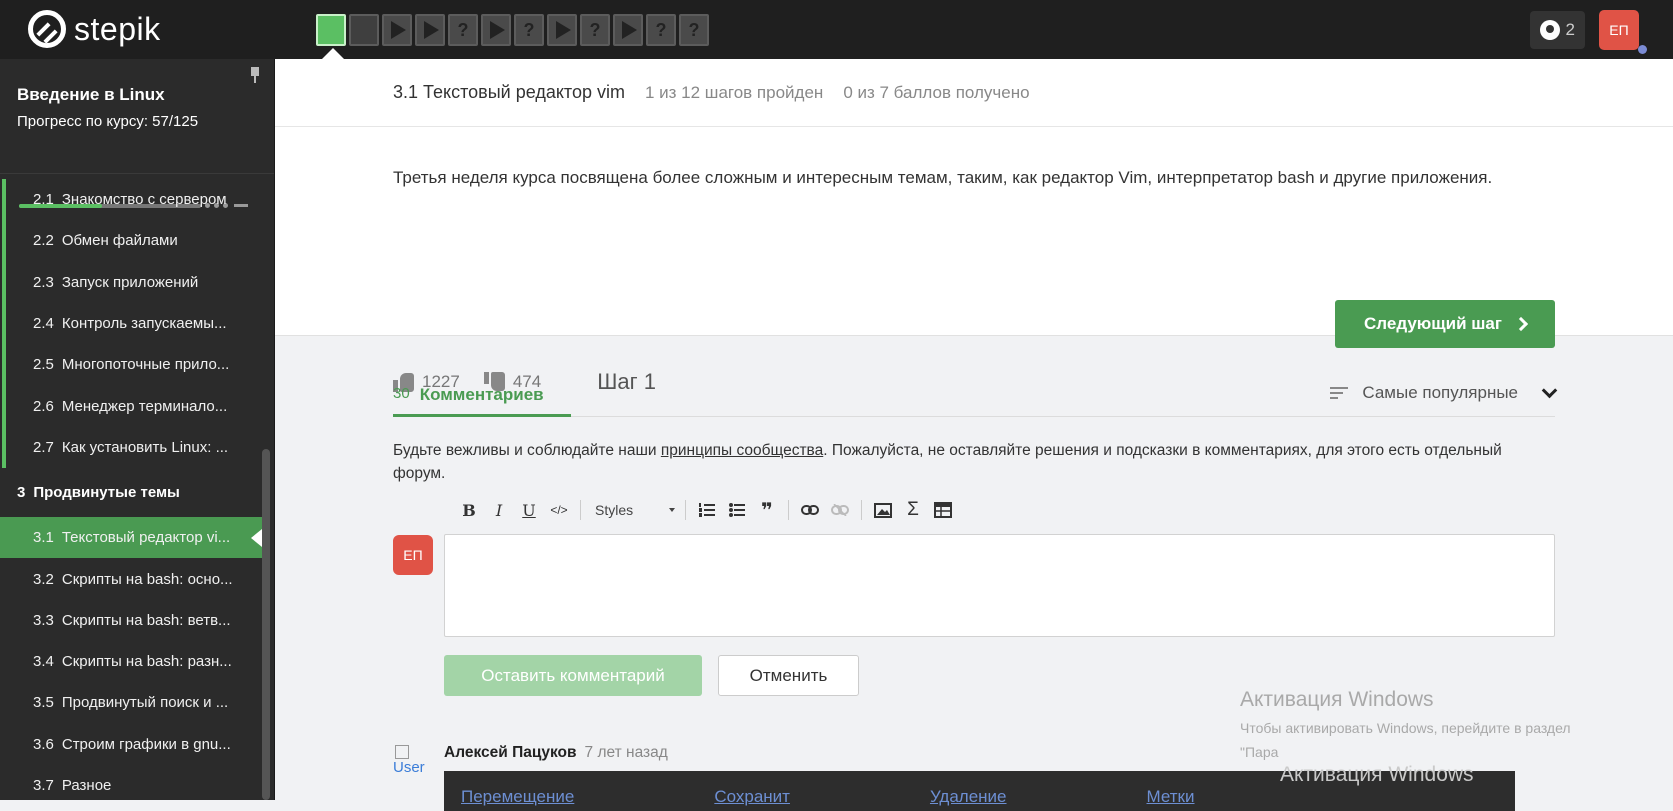  I want to click on code-button: </>, so click(559, 510).